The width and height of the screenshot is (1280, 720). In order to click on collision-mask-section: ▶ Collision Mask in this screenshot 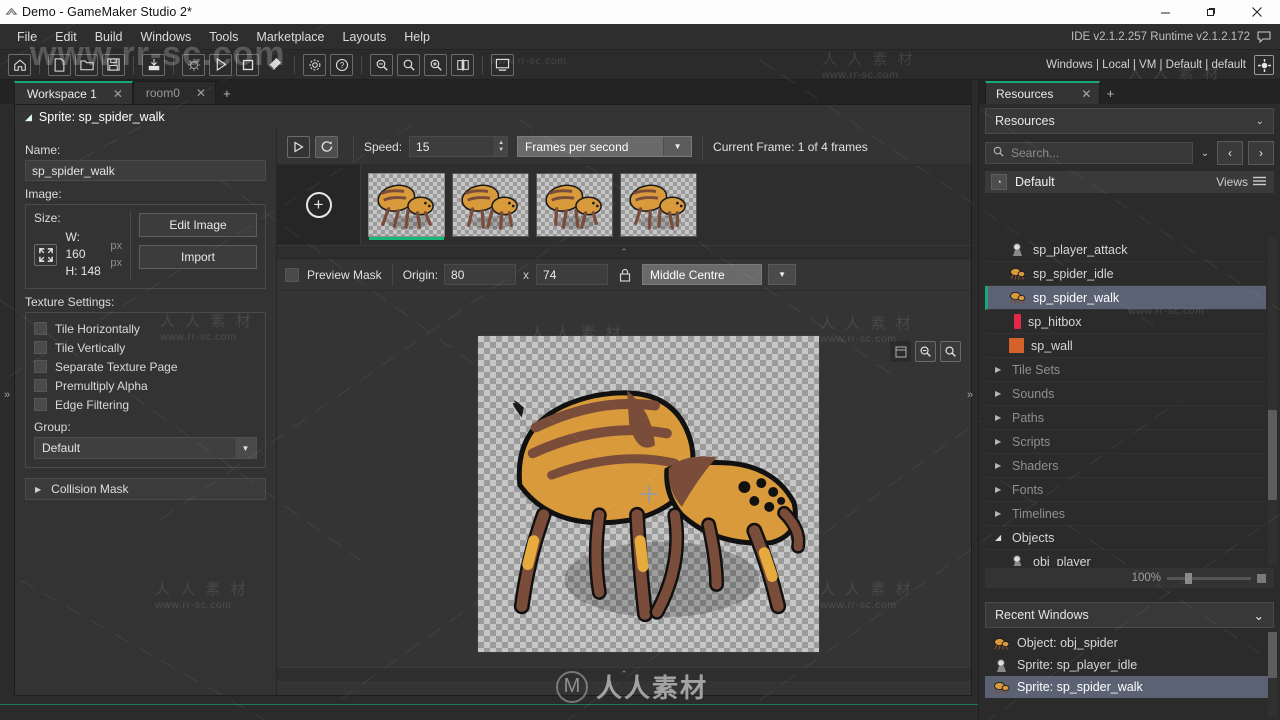, I will do `click(145, 489)`.